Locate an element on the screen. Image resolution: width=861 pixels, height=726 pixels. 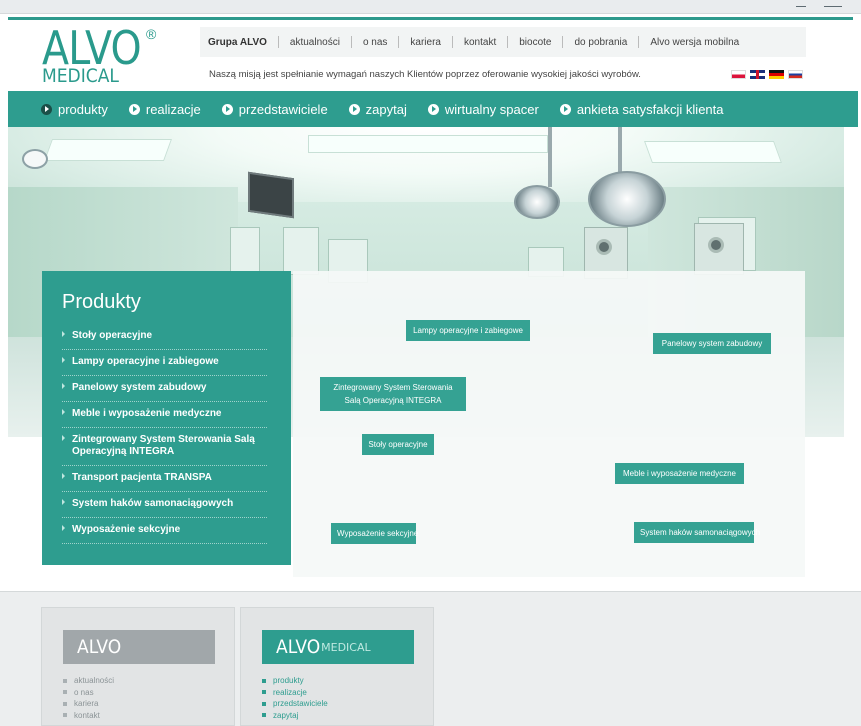
language-switcher is located at coordinates (767, 74).